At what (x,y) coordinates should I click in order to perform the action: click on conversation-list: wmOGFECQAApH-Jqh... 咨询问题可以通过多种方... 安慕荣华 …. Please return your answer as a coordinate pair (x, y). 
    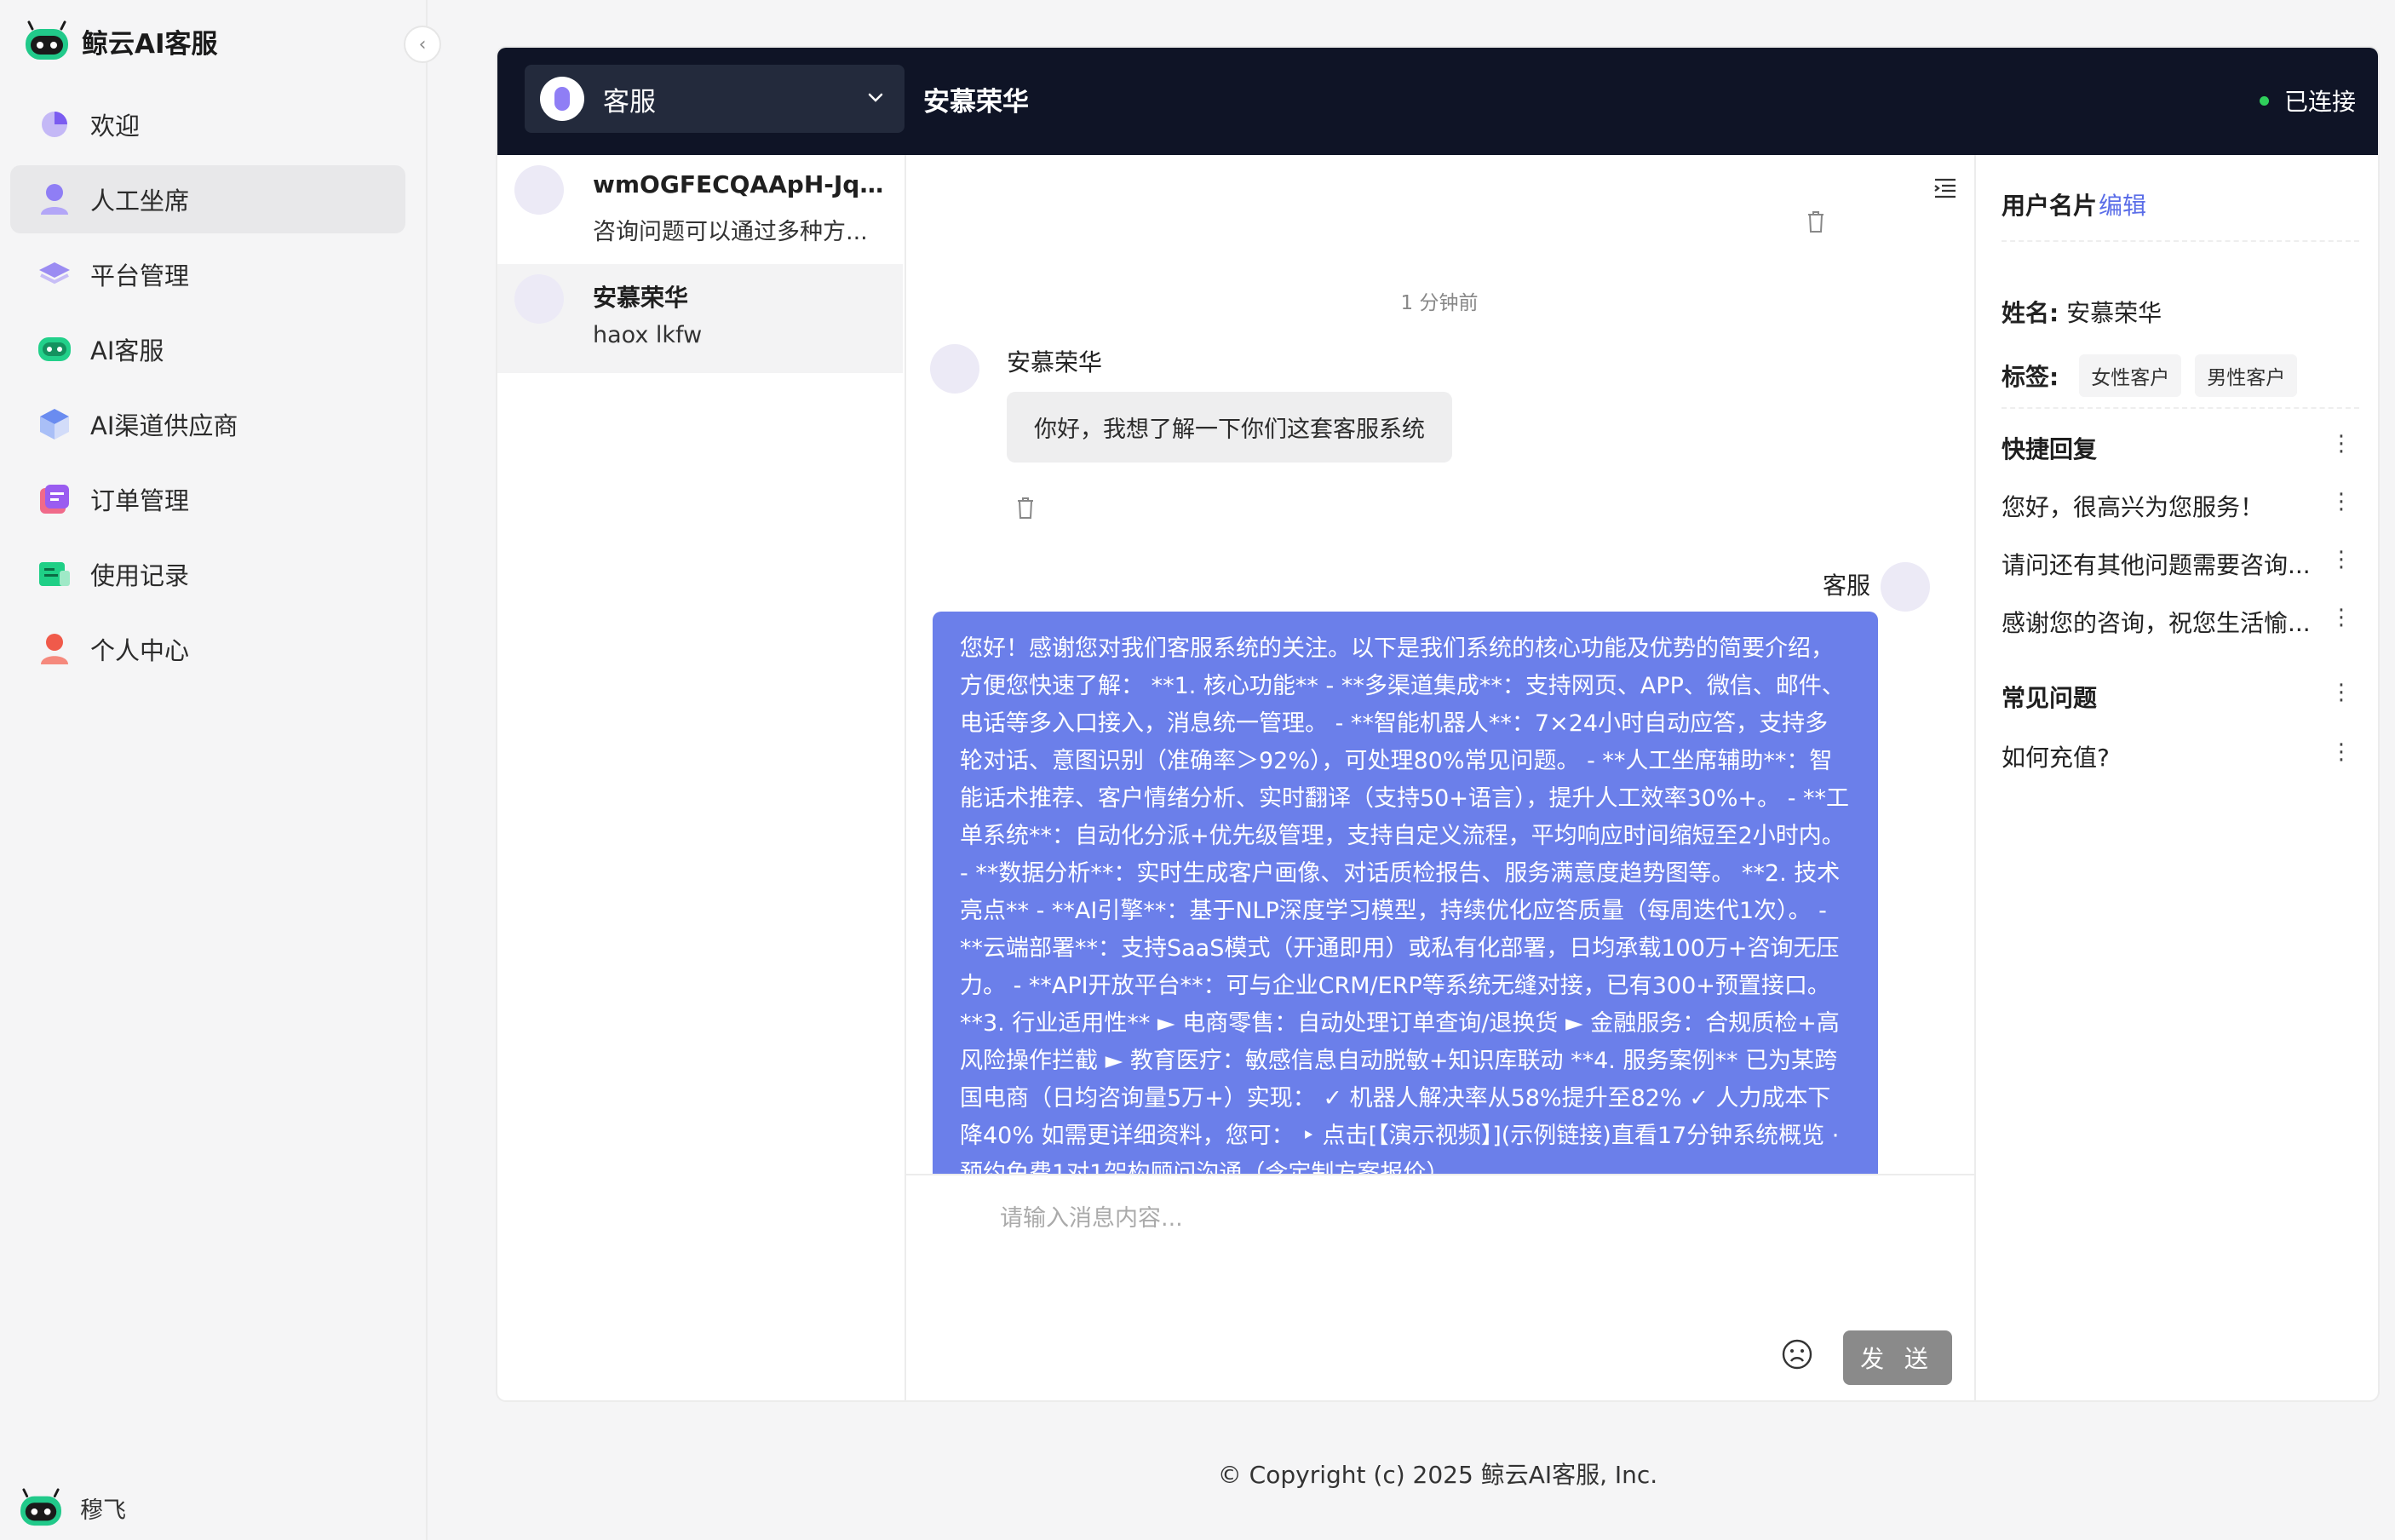
    Looking at the image, I should click on (701, 777).